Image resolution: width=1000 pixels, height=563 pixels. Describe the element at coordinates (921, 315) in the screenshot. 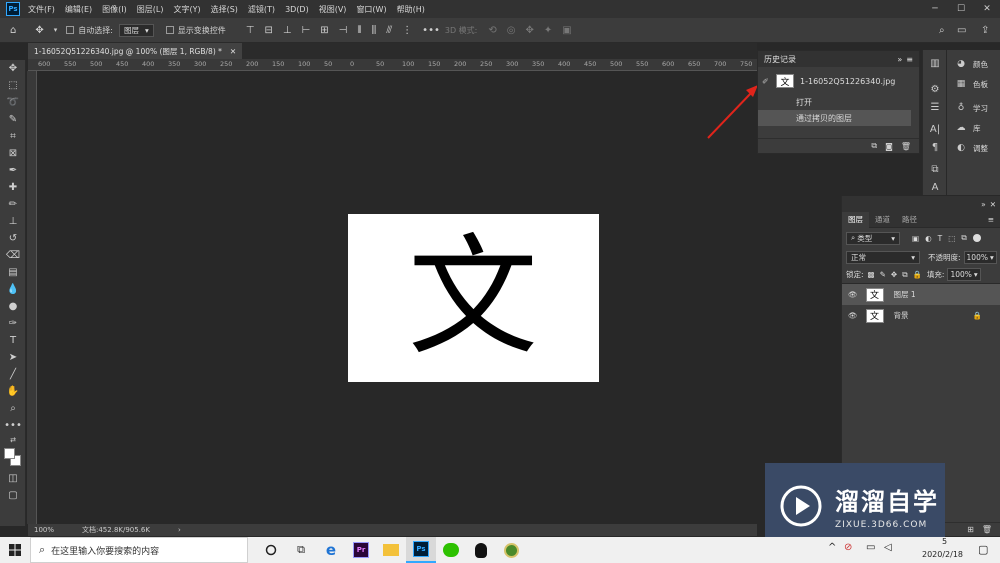

I see `layer-row: 👁 文 背景 🔒` at that location.